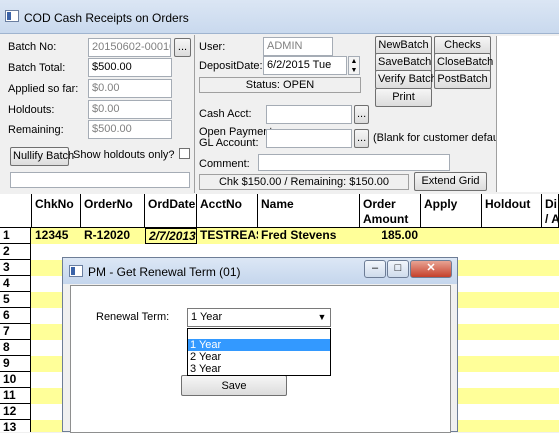 The width and height of the screenshot is (559, 433). Describe the element at coordinates (527, 114) in the screenshot. I see `right-blank-panel` at that location.